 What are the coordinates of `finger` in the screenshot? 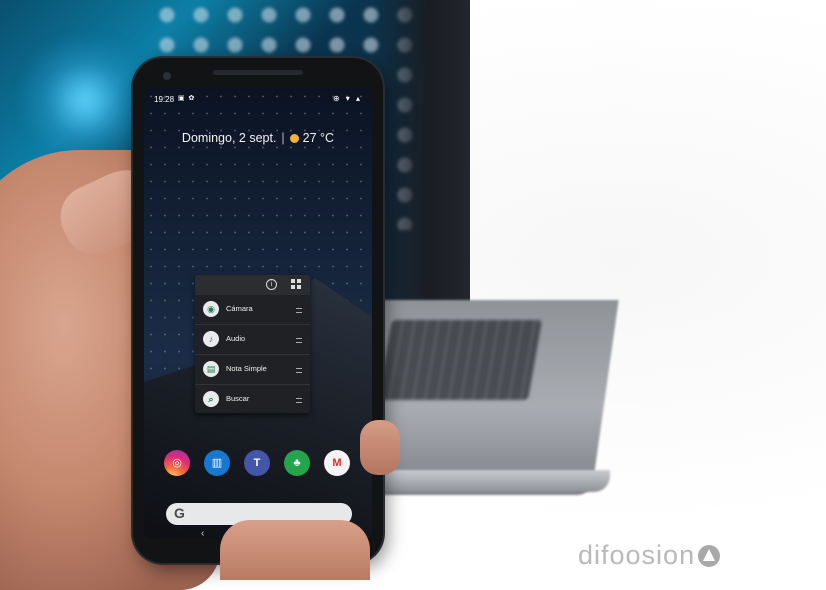 It's located at (380, 447).